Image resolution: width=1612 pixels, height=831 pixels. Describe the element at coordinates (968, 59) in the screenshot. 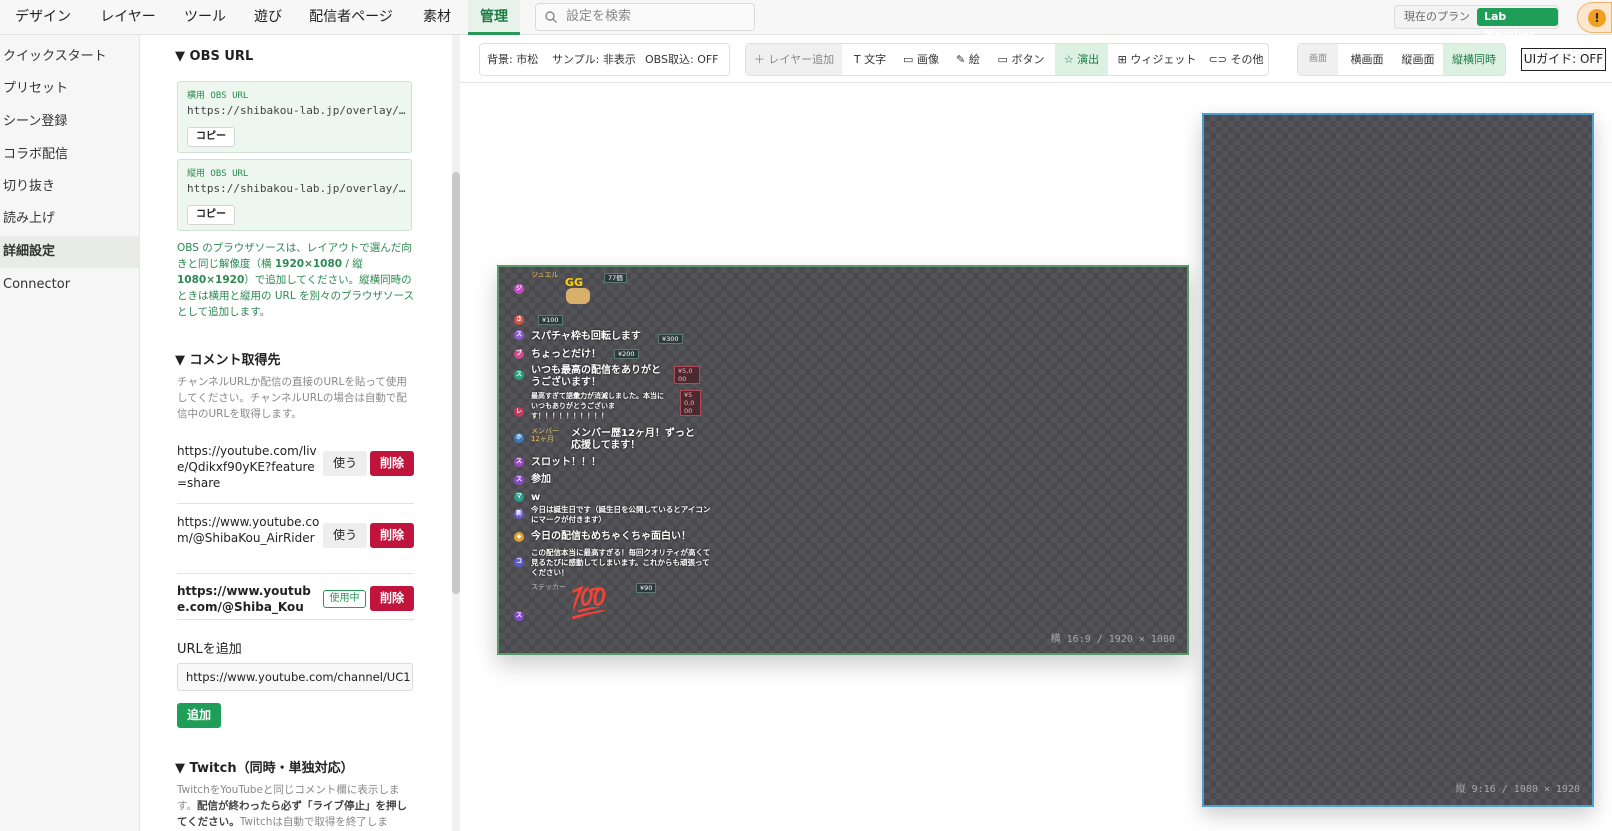

I see `tool-draw: ✎ 絵` at that location.